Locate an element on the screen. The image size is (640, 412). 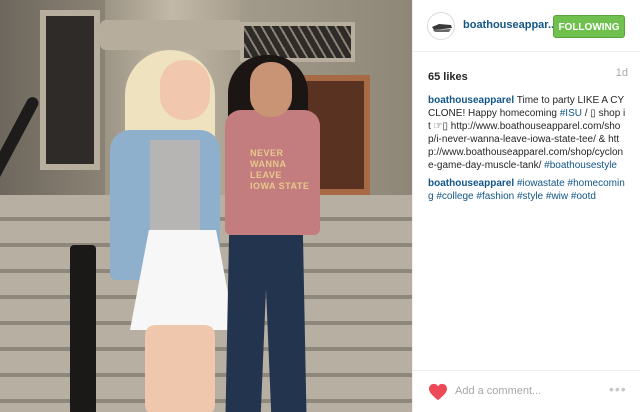
railing-post is located at coordinates (83, 328).